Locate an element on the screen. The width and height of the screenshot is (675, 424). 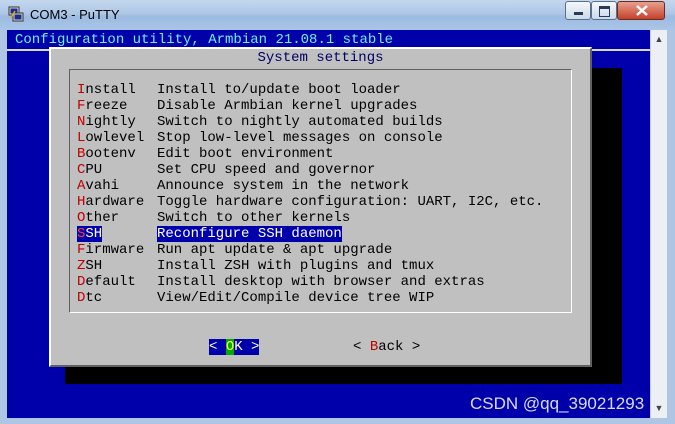
menu-item-tag: Avahi is located at coordinates (98, 186).